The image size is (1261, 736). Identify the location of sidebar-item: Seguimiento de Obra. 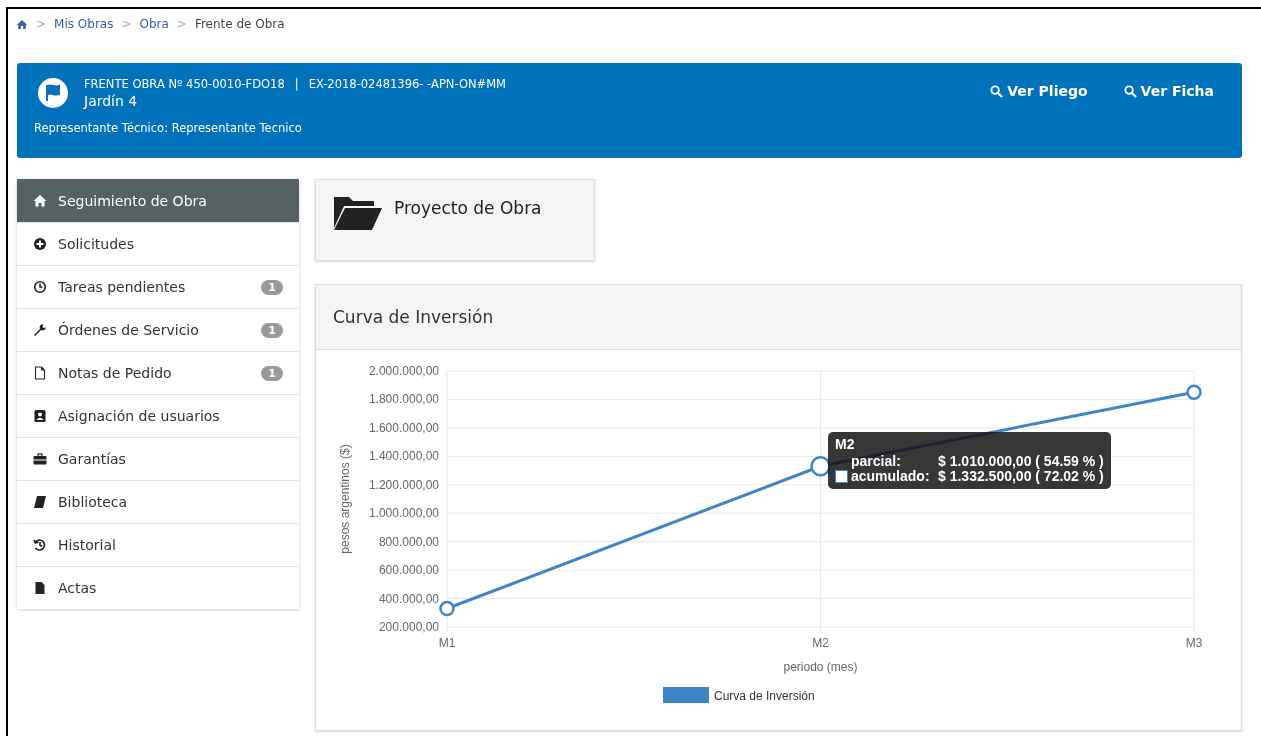
(158, 200).